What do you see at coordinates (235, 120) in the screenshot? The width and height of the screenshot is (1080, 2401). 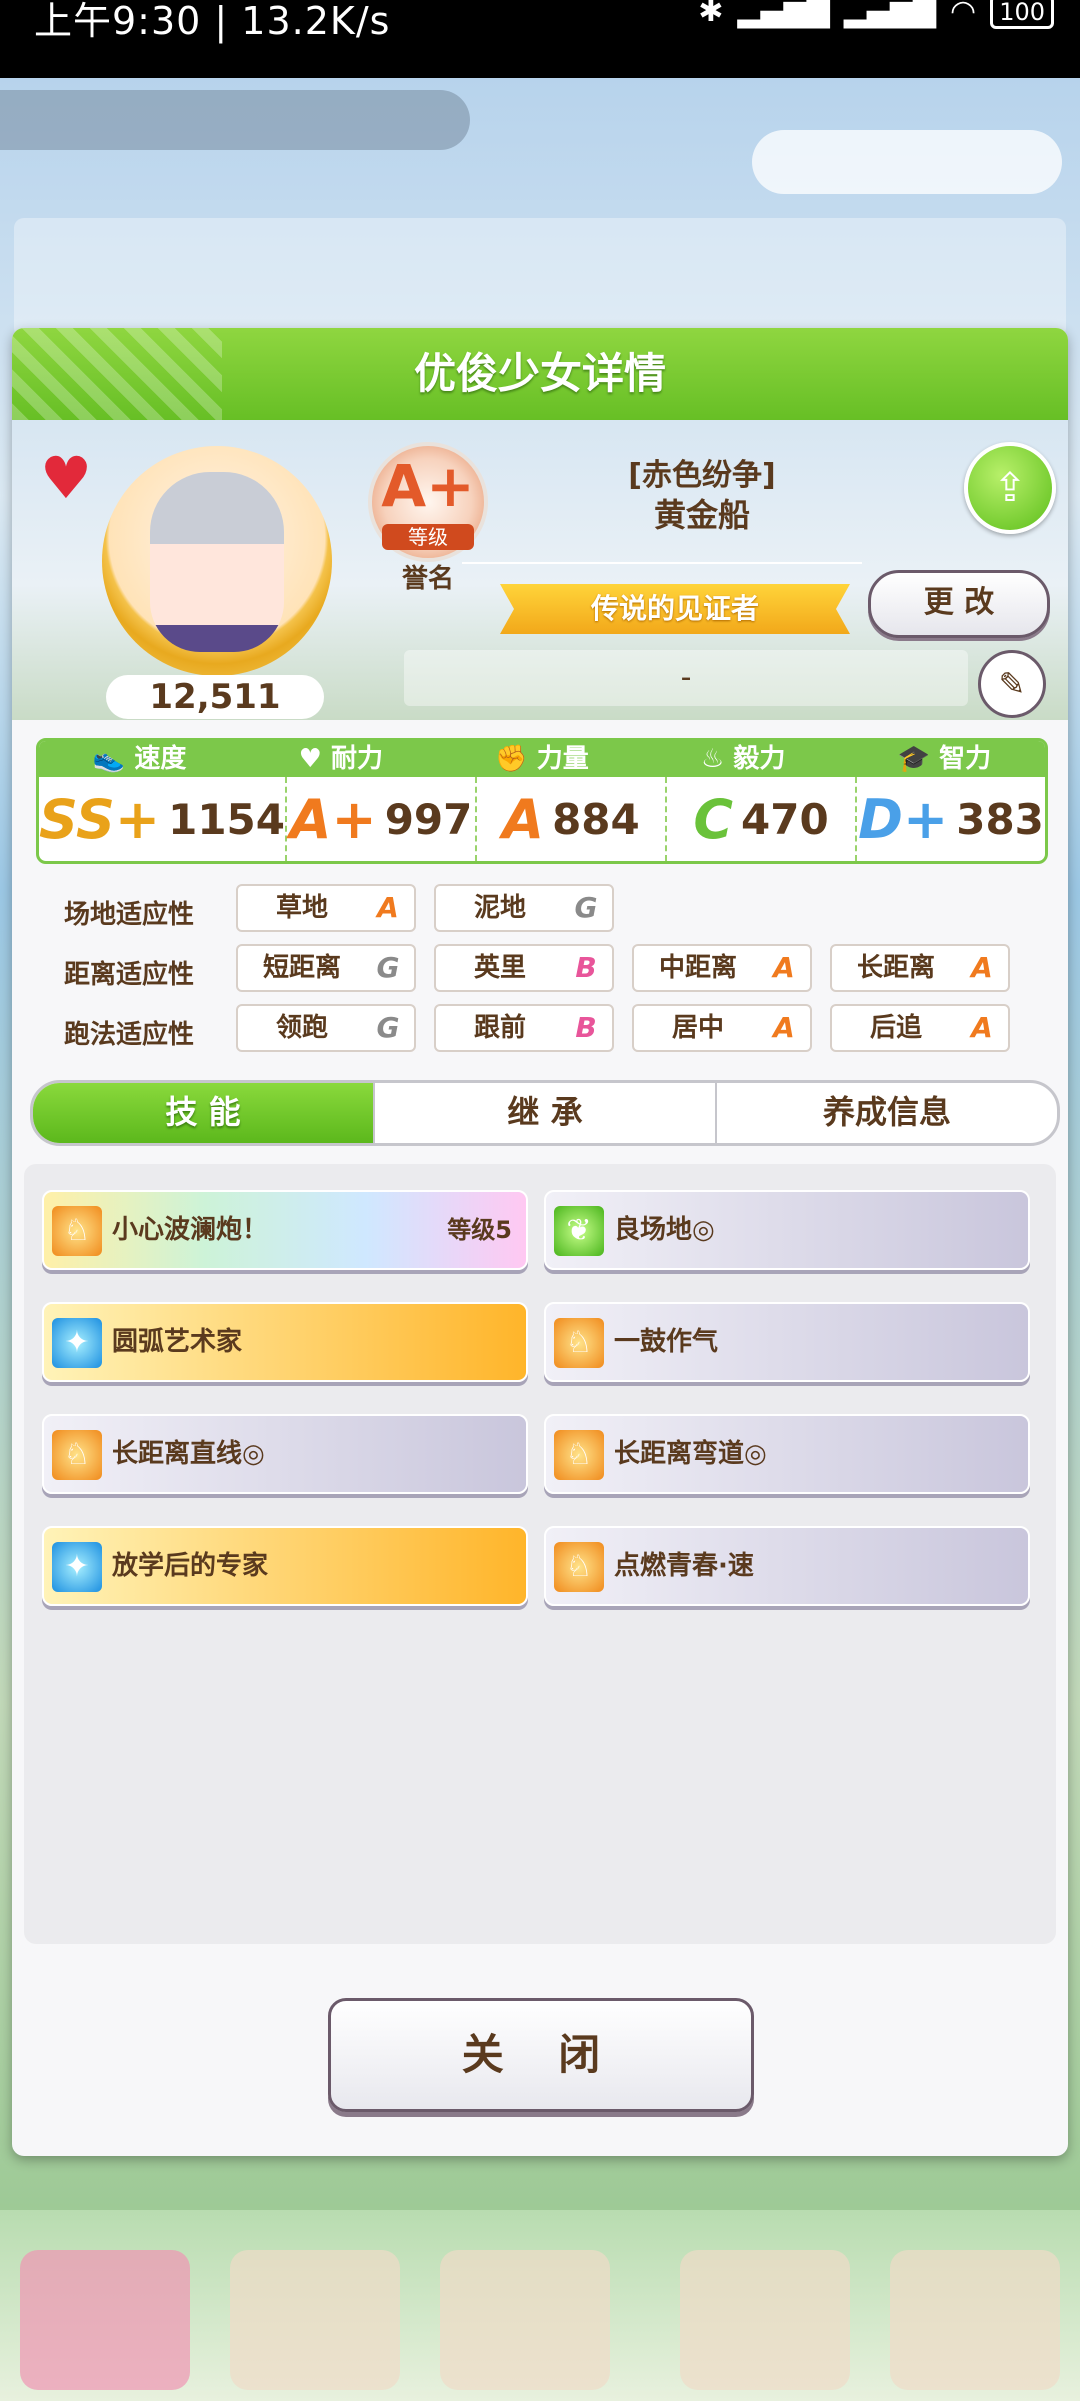 I see `background-search-bar` at bounding box center [235, 120].